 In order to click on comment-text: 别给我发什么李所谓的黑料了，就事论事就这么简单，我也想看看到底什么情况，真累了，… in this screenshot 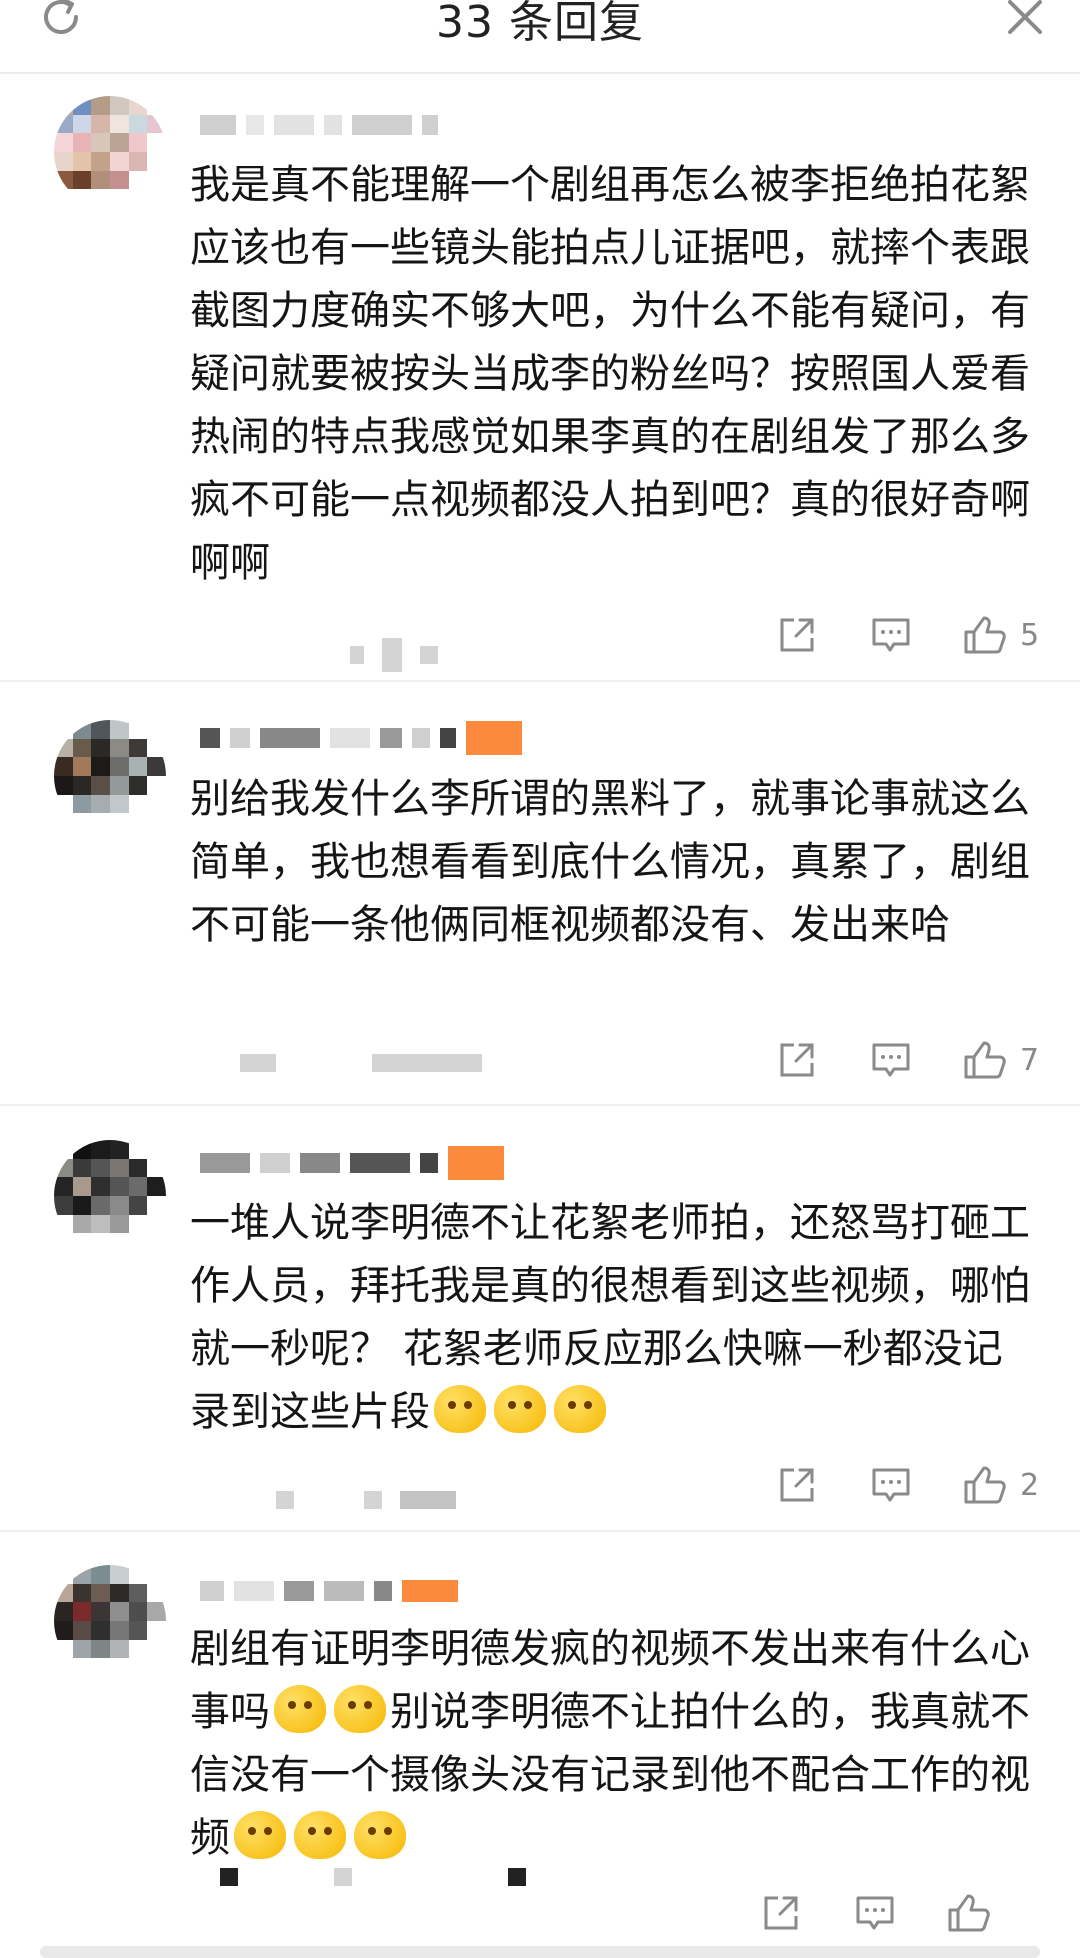, I will do `click(610, 862)`.